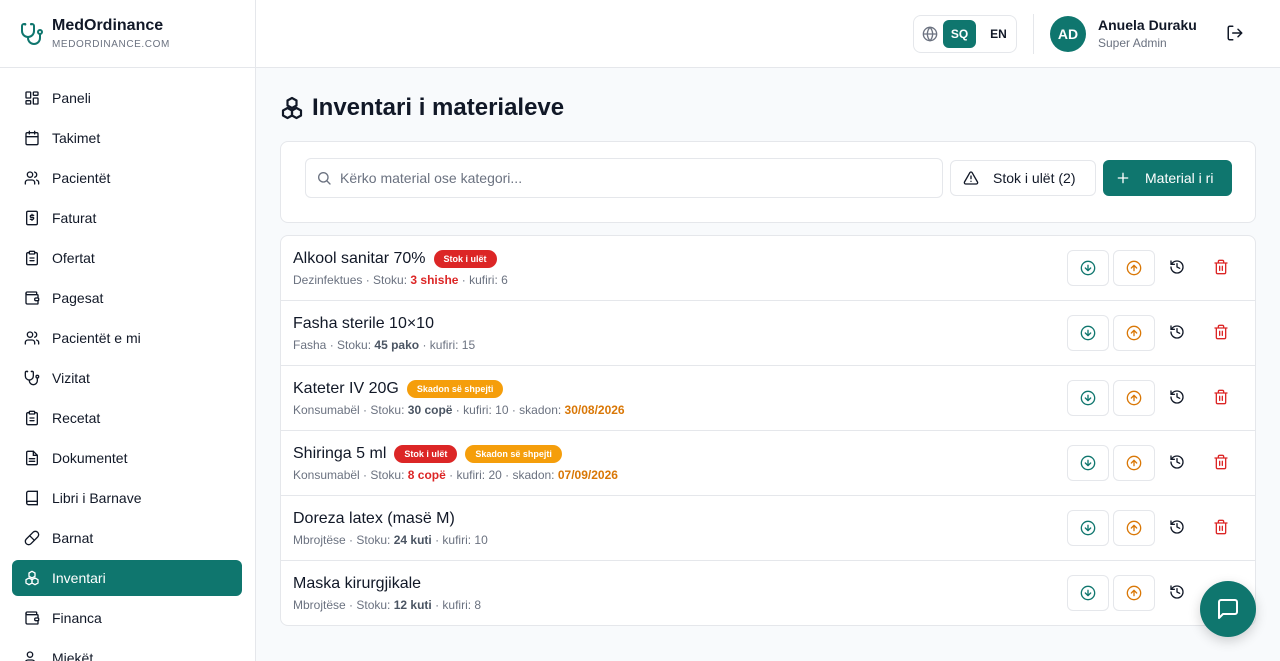 This screenshot has height=661, width=1280. I want to click on clipboard-icon, so click(32, 258).